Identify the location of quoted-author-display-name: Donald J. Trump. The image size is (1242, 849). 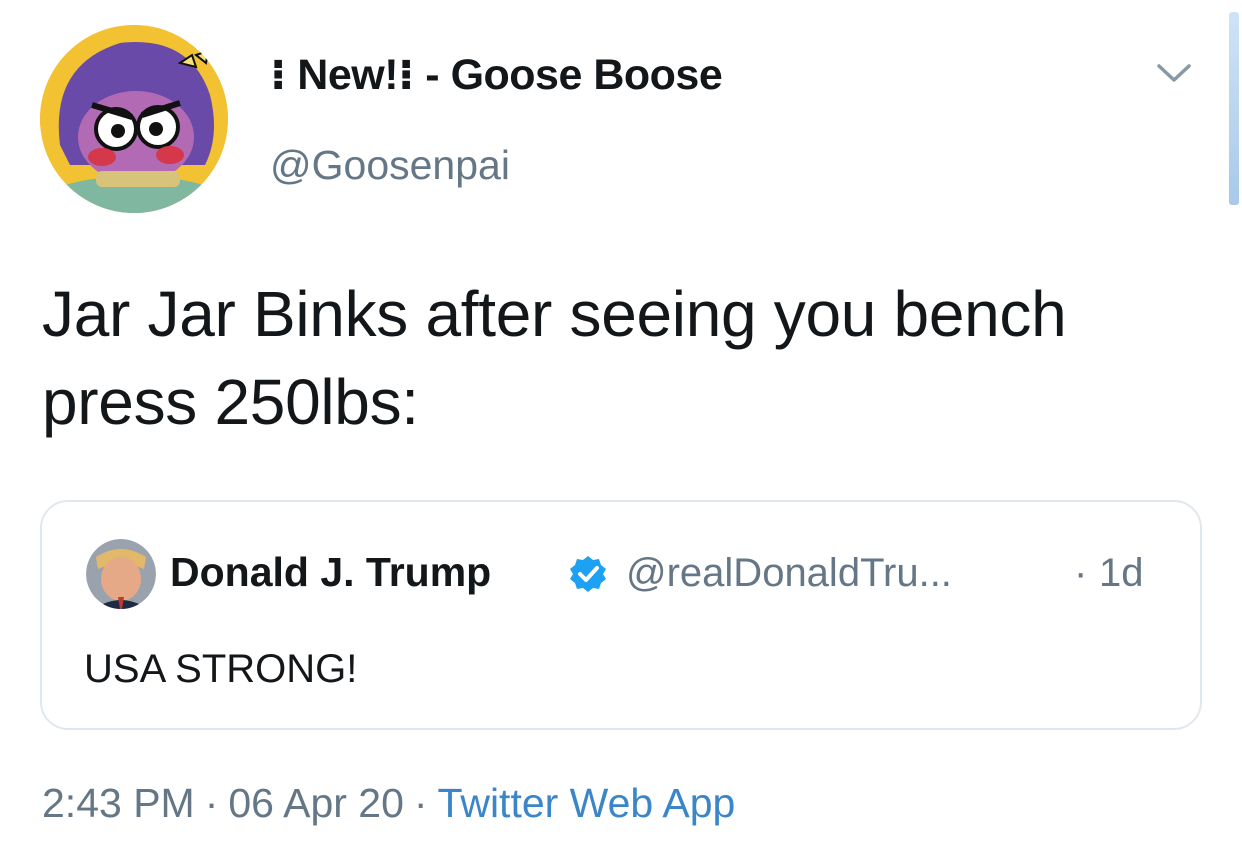
(330, 572).